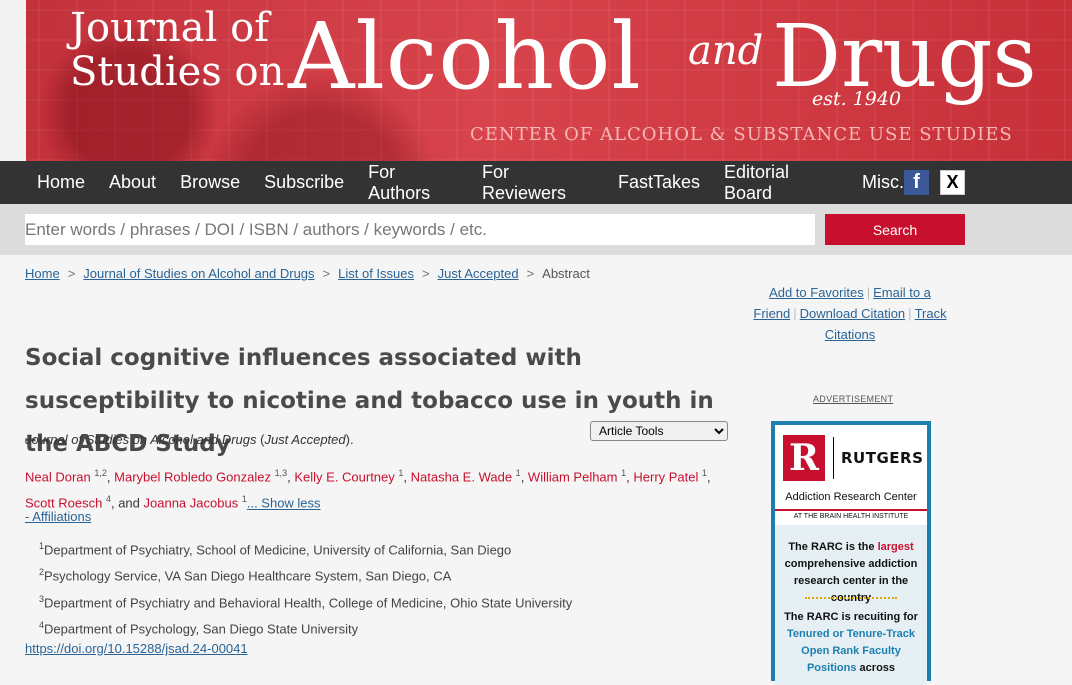 The height and width of the screenshot is (685, 1072). I want to click on author-name: Marybel Robledo Gonzalez, so click(192, 476).